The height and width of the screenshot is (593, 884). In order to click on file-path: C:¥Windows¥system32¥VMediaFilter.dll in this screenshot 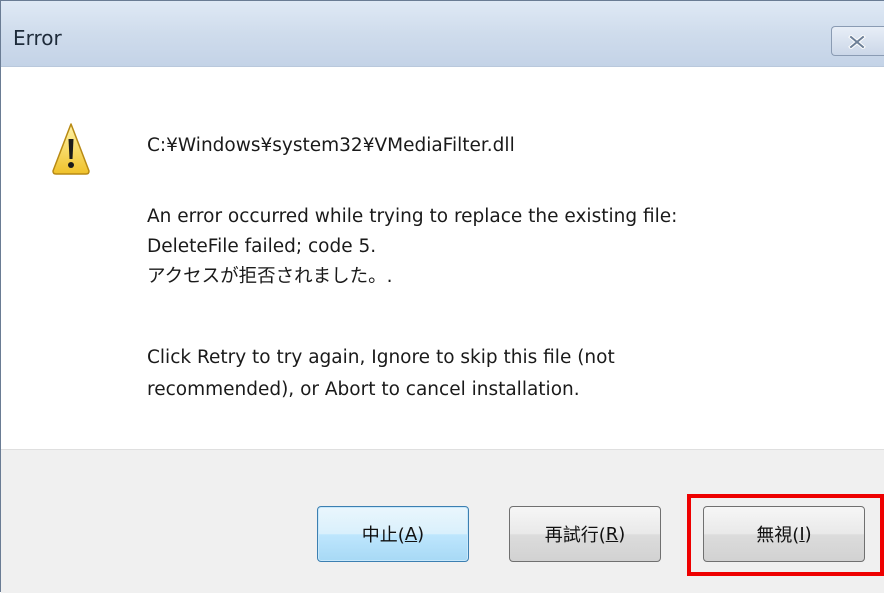, I will do `click(331, 145)`.